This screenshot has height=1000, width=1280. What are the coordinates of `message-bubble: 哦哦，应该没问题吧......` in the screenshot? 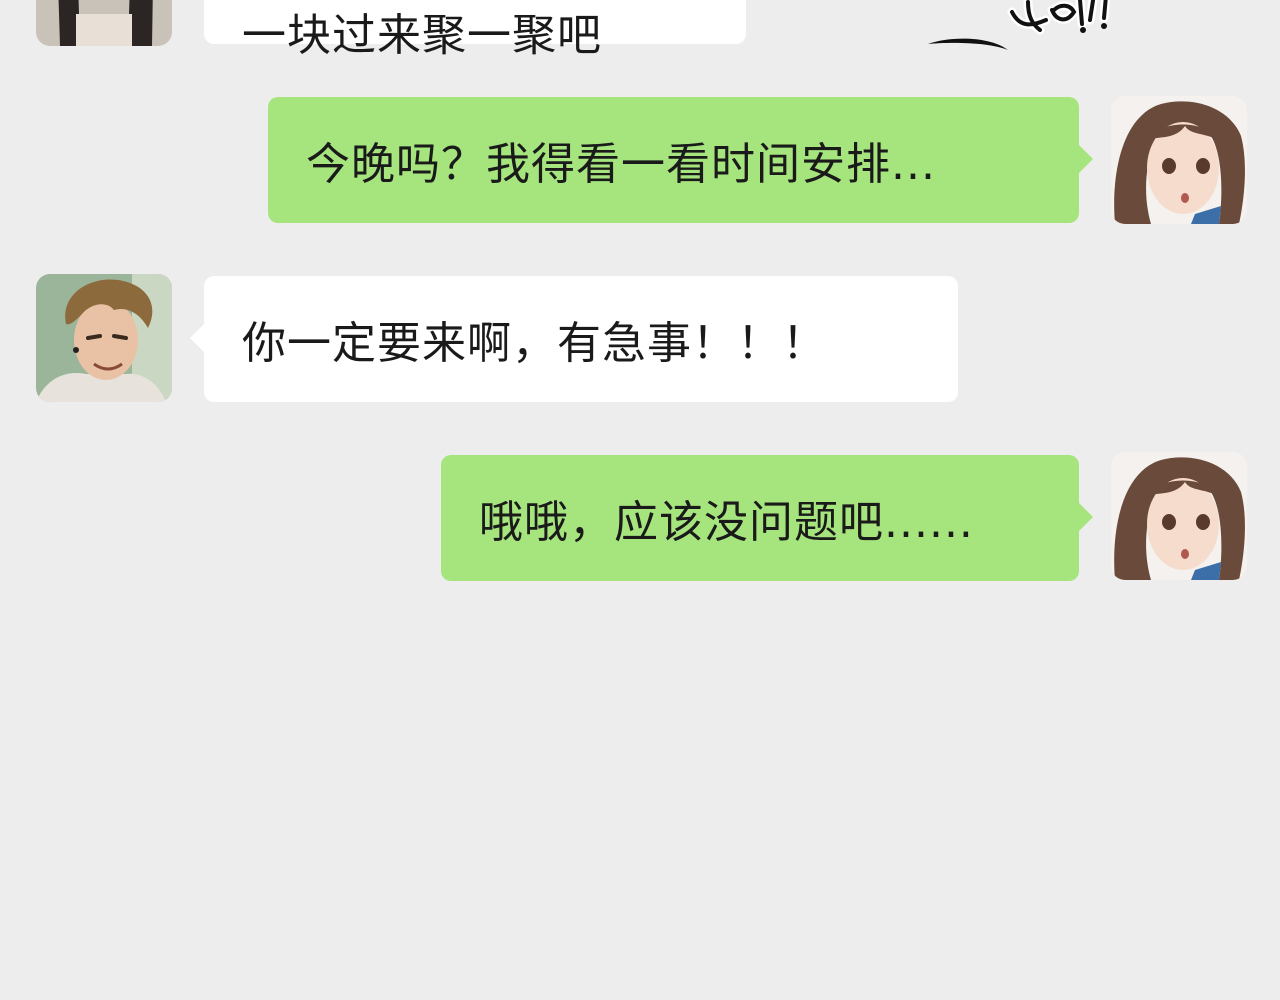 It's located at (767, 518).